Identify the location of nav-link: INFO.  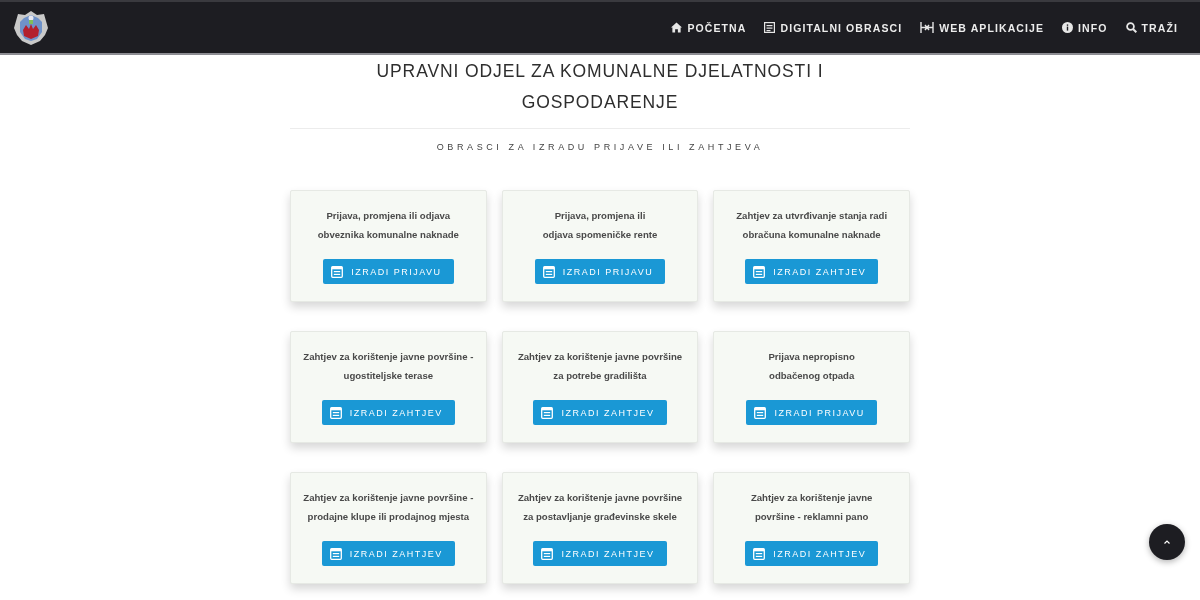
(1085, 27).